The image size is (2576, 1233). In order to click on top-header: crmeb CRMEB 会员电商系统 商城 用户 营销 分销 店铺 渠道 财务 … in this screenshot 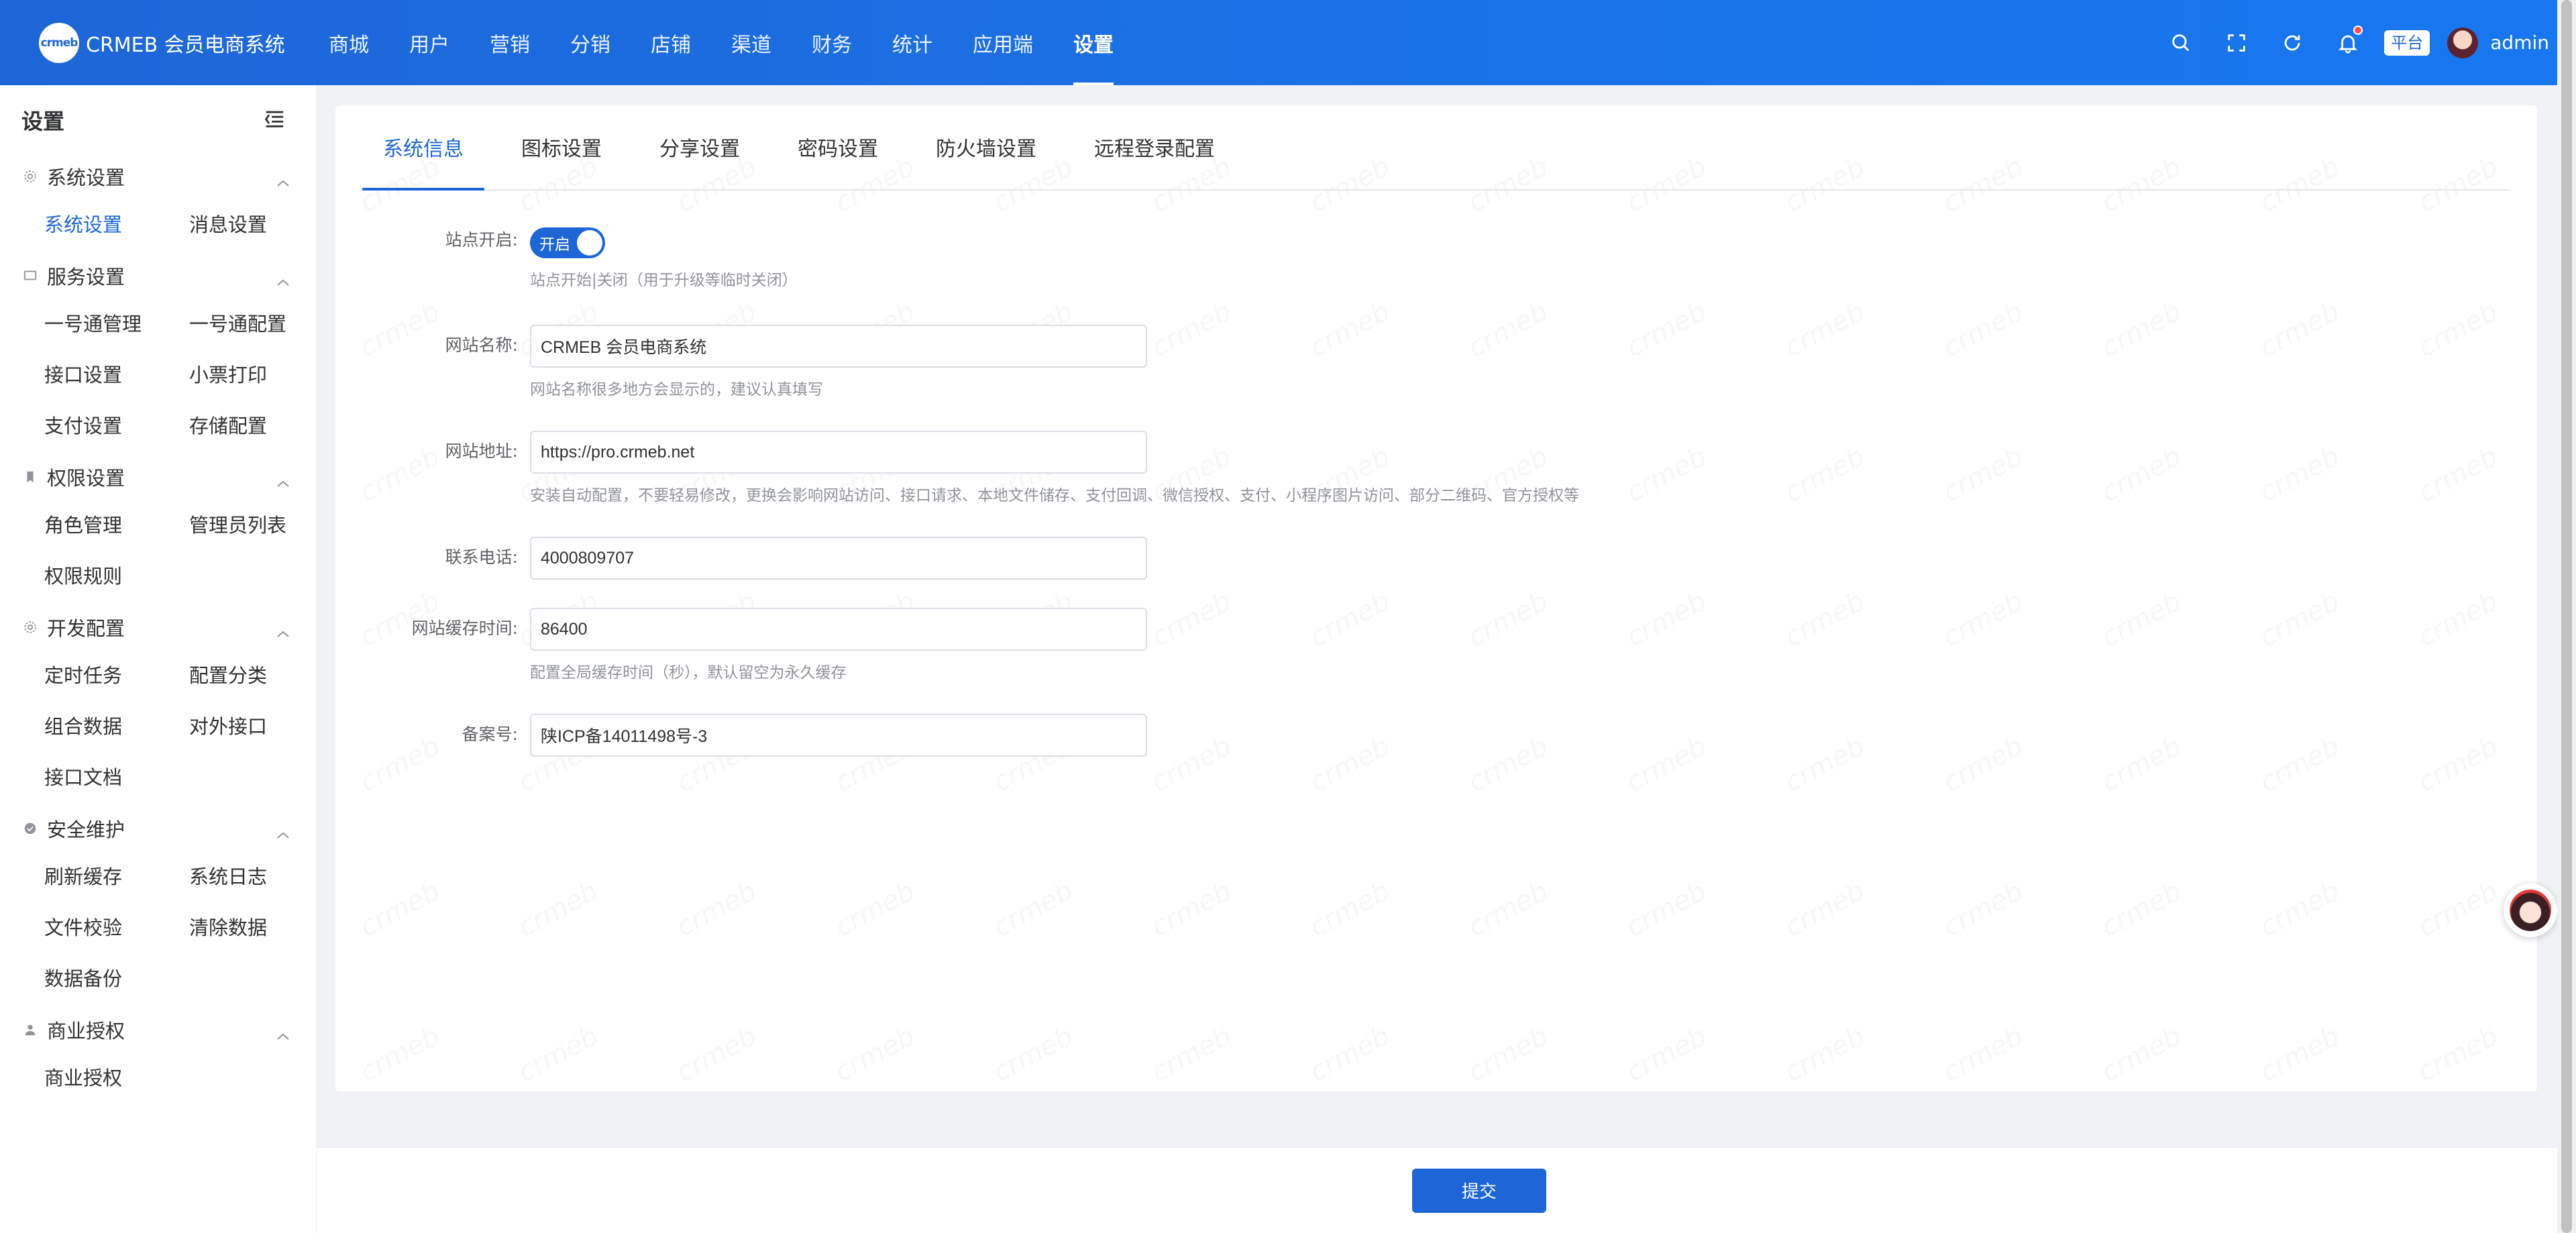, I will do `click(1288, 43)`.